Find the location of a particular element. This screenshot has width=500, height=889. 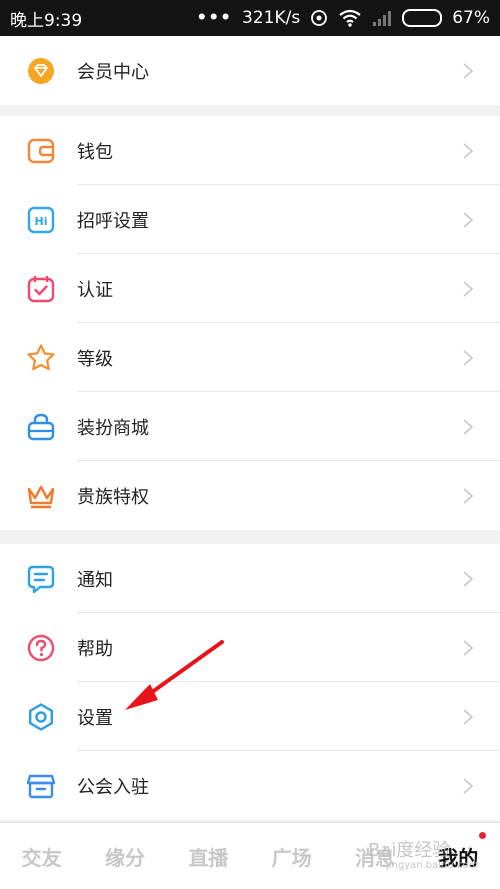

nav-tab-fate: 缘分 is located at coordinates (124, 856).